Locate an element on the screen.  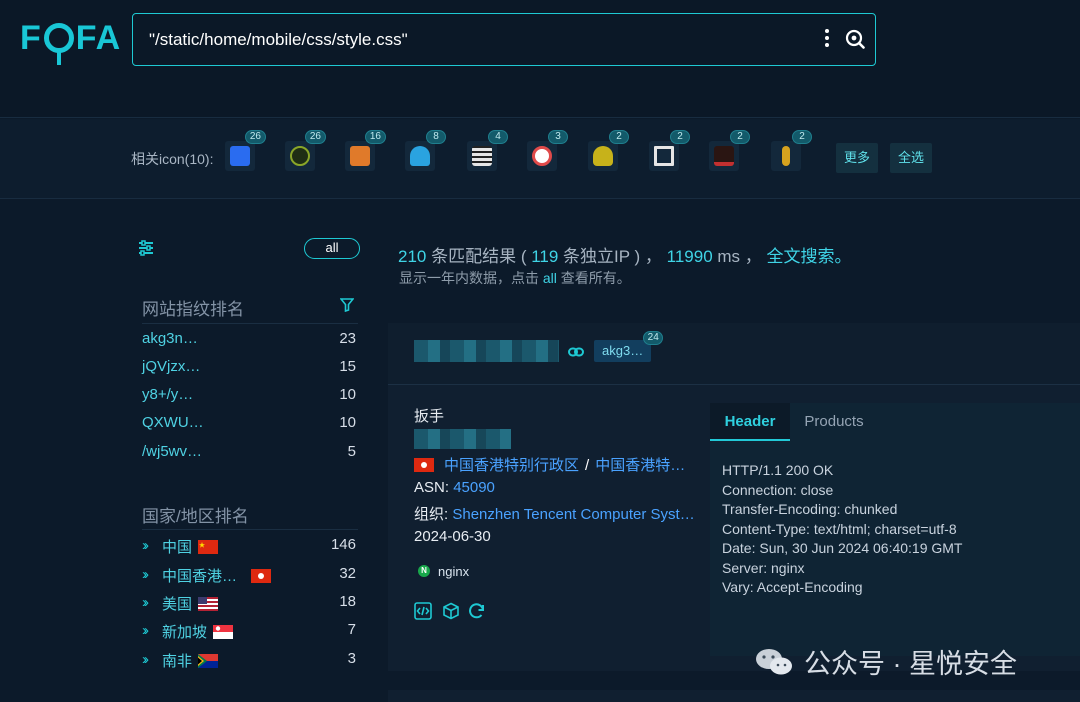
query-time-suffix: ms ， is located at coordinates (739, 256).